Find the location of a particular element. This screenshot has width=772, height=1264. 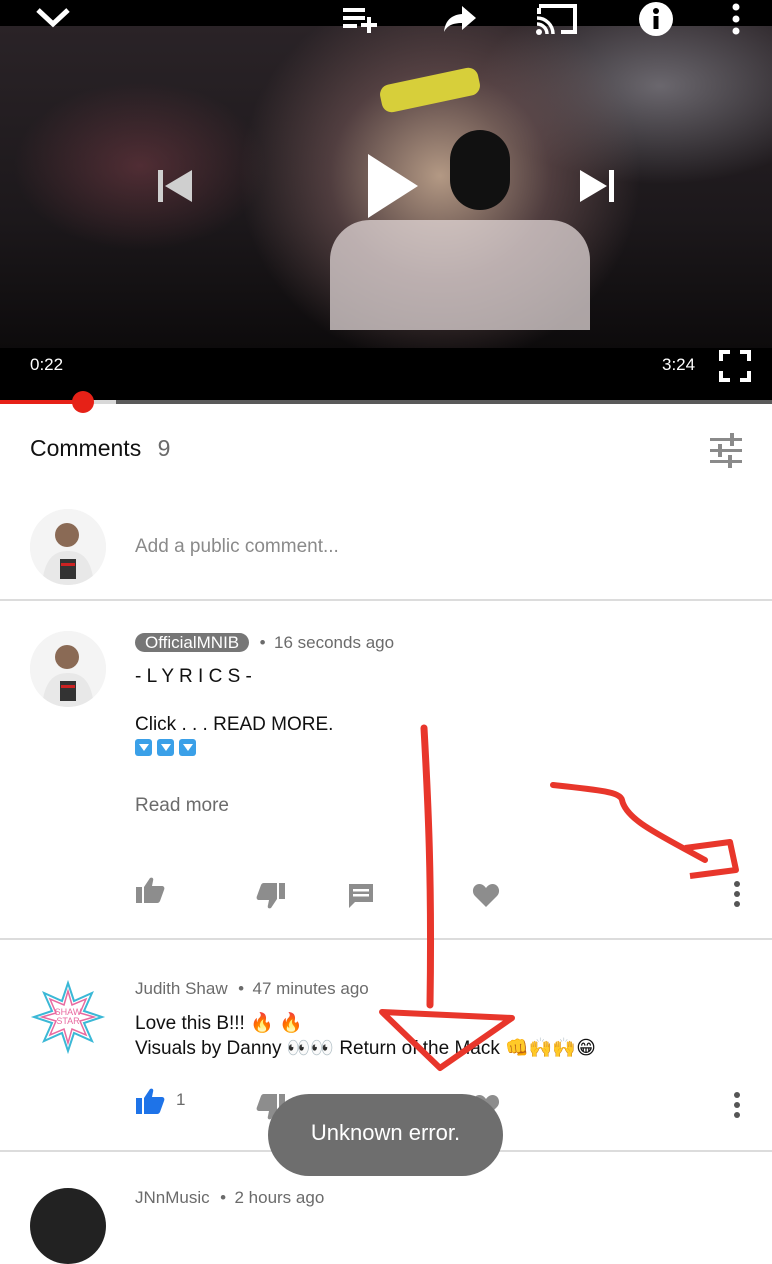

comment-text: Click . . . READ MORE. is located at coordinates (234, 724).